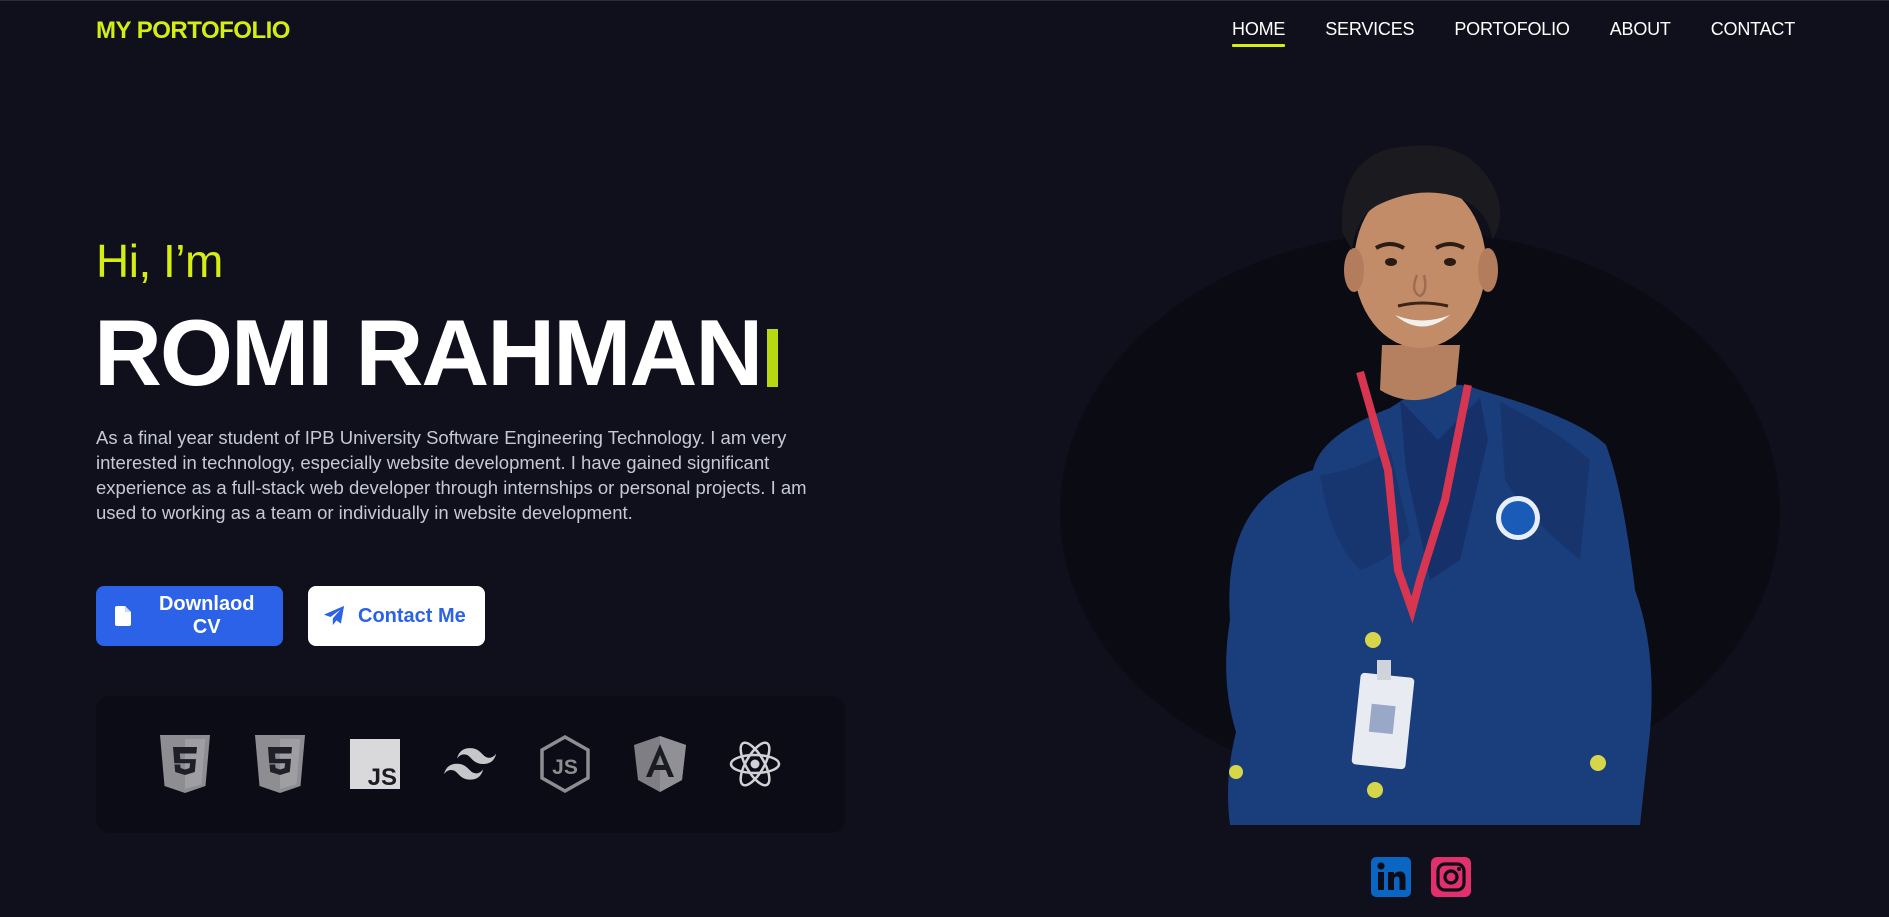 This screenshot has width=1889, height=917. Describe the element at coordinates (123, 616) in the screenshot. I see `file-icon` at that location.